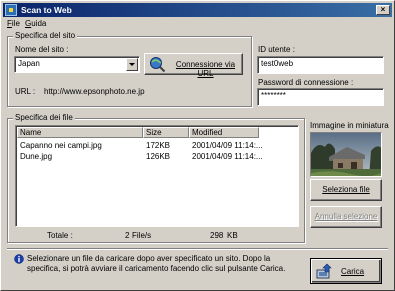 The height and width of the screenshot is (291, 395). What do you see at coordinates (142, 235) in the screenshot?
I see `totals-unit: File/s` at bounding box center [142, 235].